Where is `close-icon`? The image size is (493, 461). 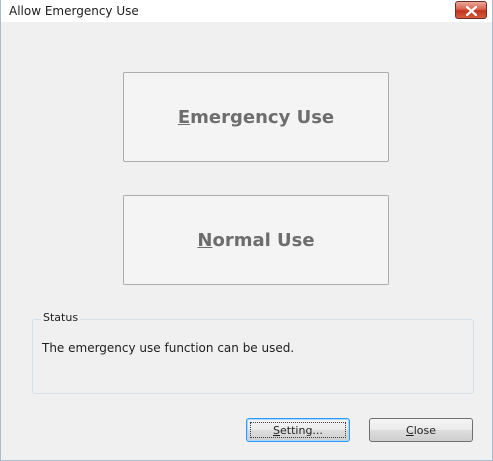 close-icon is located at coordinates (471, 11).